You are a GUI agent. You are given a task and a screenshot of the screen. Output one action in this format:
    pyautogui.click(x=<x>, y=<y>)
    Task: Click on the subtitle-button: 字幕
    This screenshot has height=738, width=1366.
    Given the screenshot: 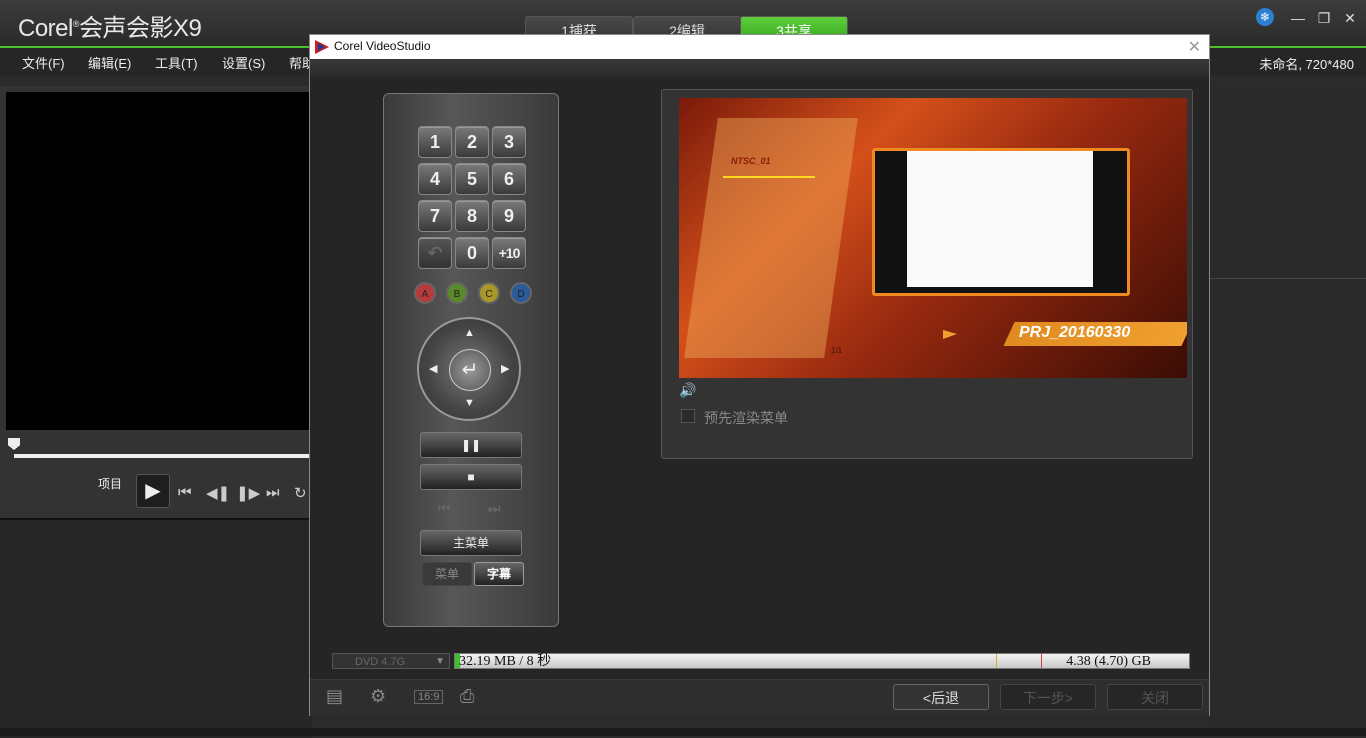 What is the action you would take?
    pyautogui.click(x=499, y=574)
    